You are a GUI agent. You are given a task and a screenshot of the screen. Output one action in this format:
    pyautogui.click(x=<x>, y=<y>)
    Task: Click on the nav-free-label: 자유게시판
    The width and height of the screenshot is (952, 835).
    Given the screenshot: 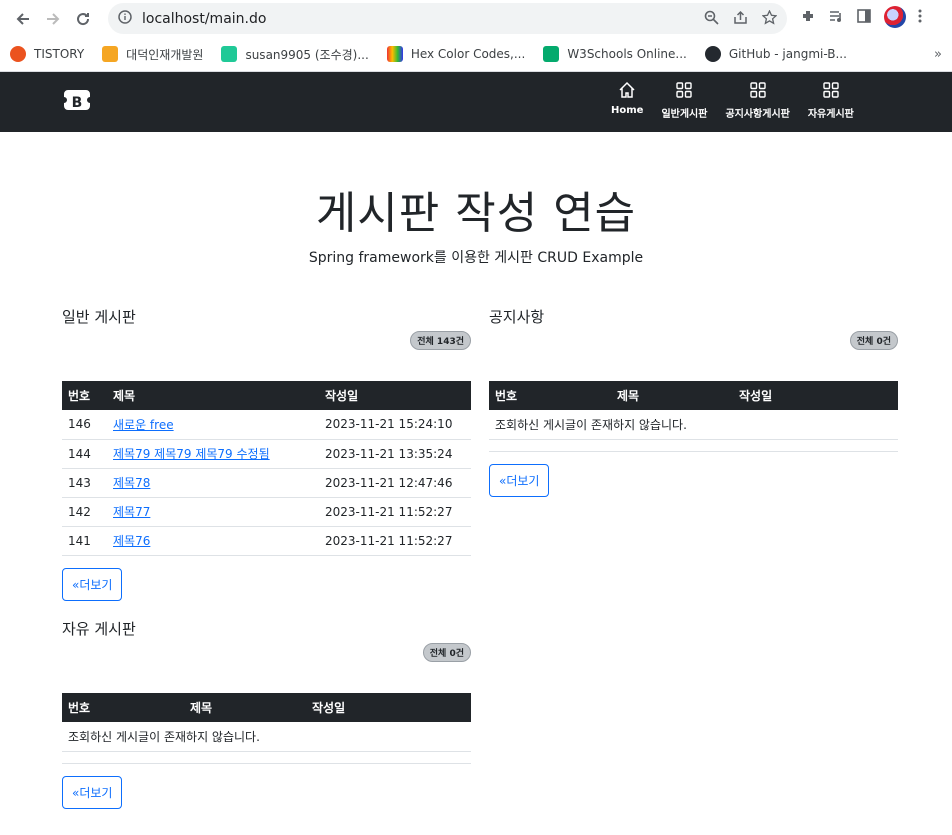 What is the action you would take?
    pyautogui.click(x=830, y=114)
    